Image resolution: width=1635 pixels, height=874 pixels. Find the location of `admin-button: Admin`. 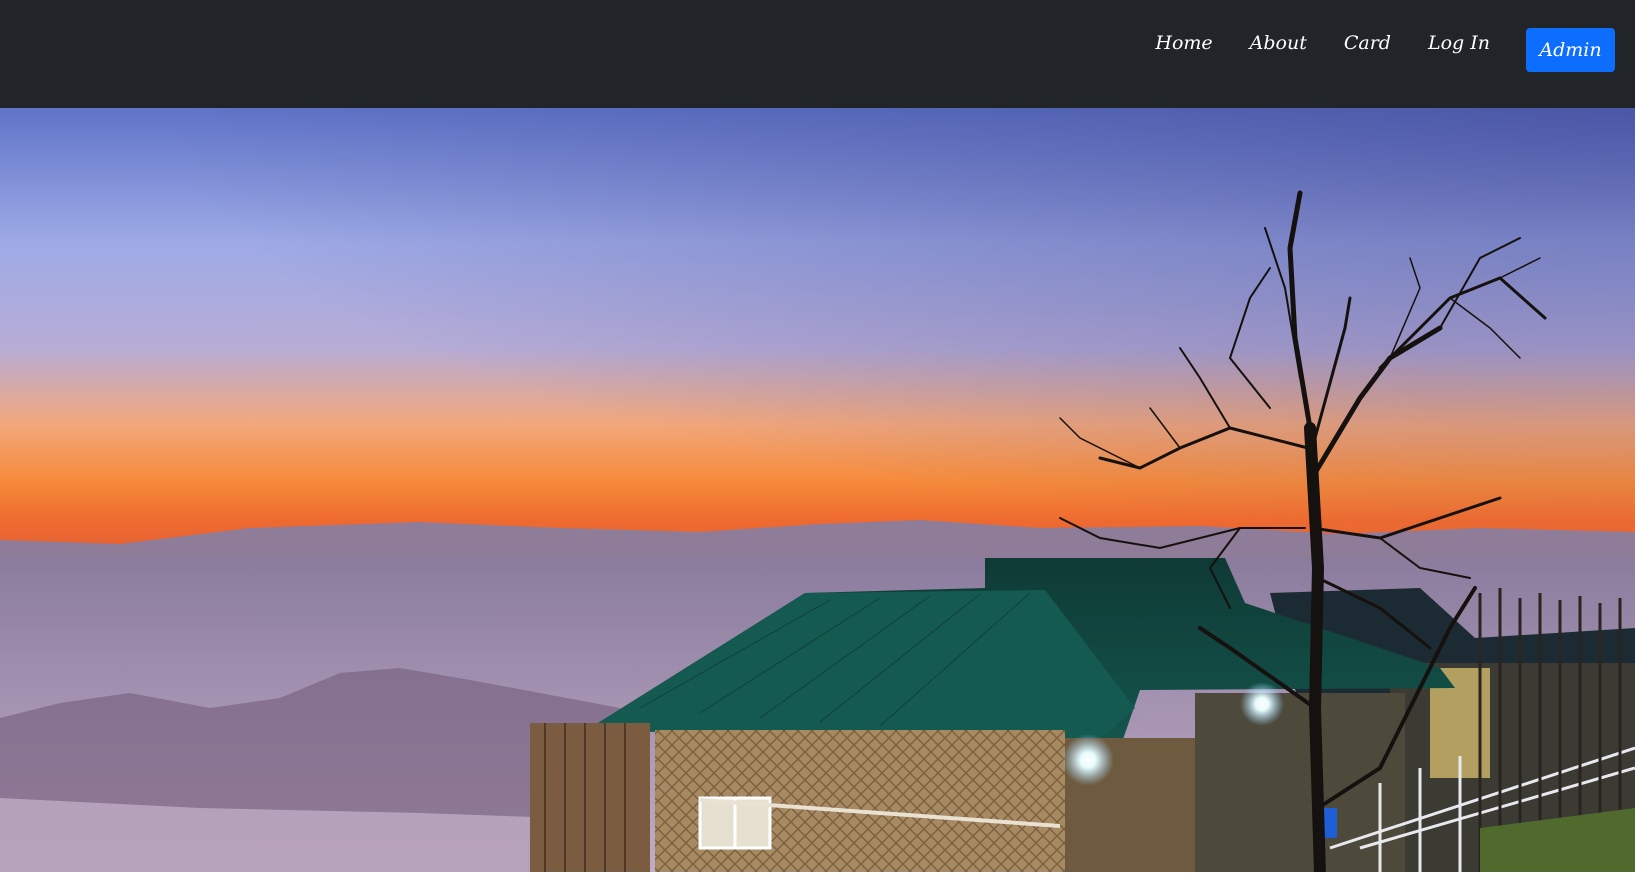

admin-button: Admin is located at coordinates (1570, 50).